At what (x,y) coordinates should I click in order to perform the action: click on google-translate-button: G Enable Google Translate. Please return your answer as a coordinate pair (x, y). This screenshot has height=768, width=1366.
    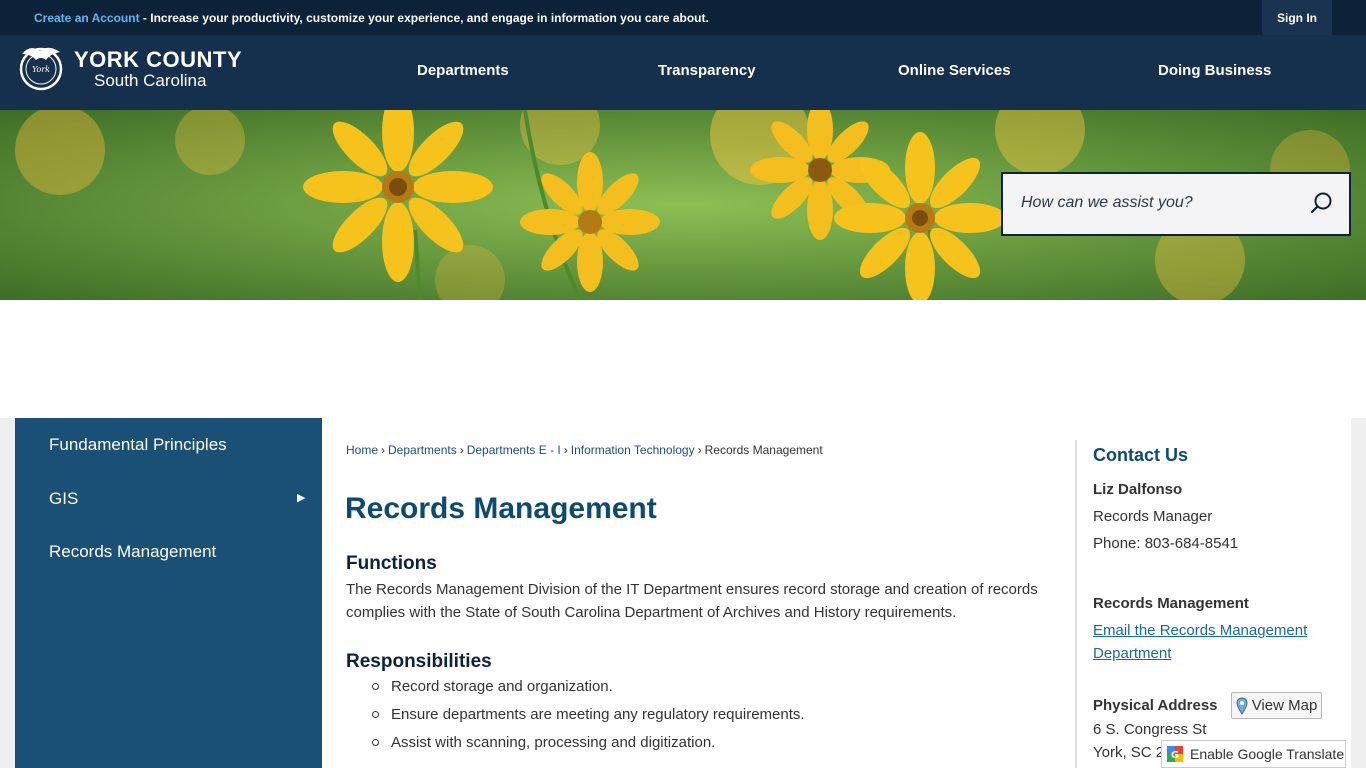
    Looking at the image, I should click on (1253, 754).